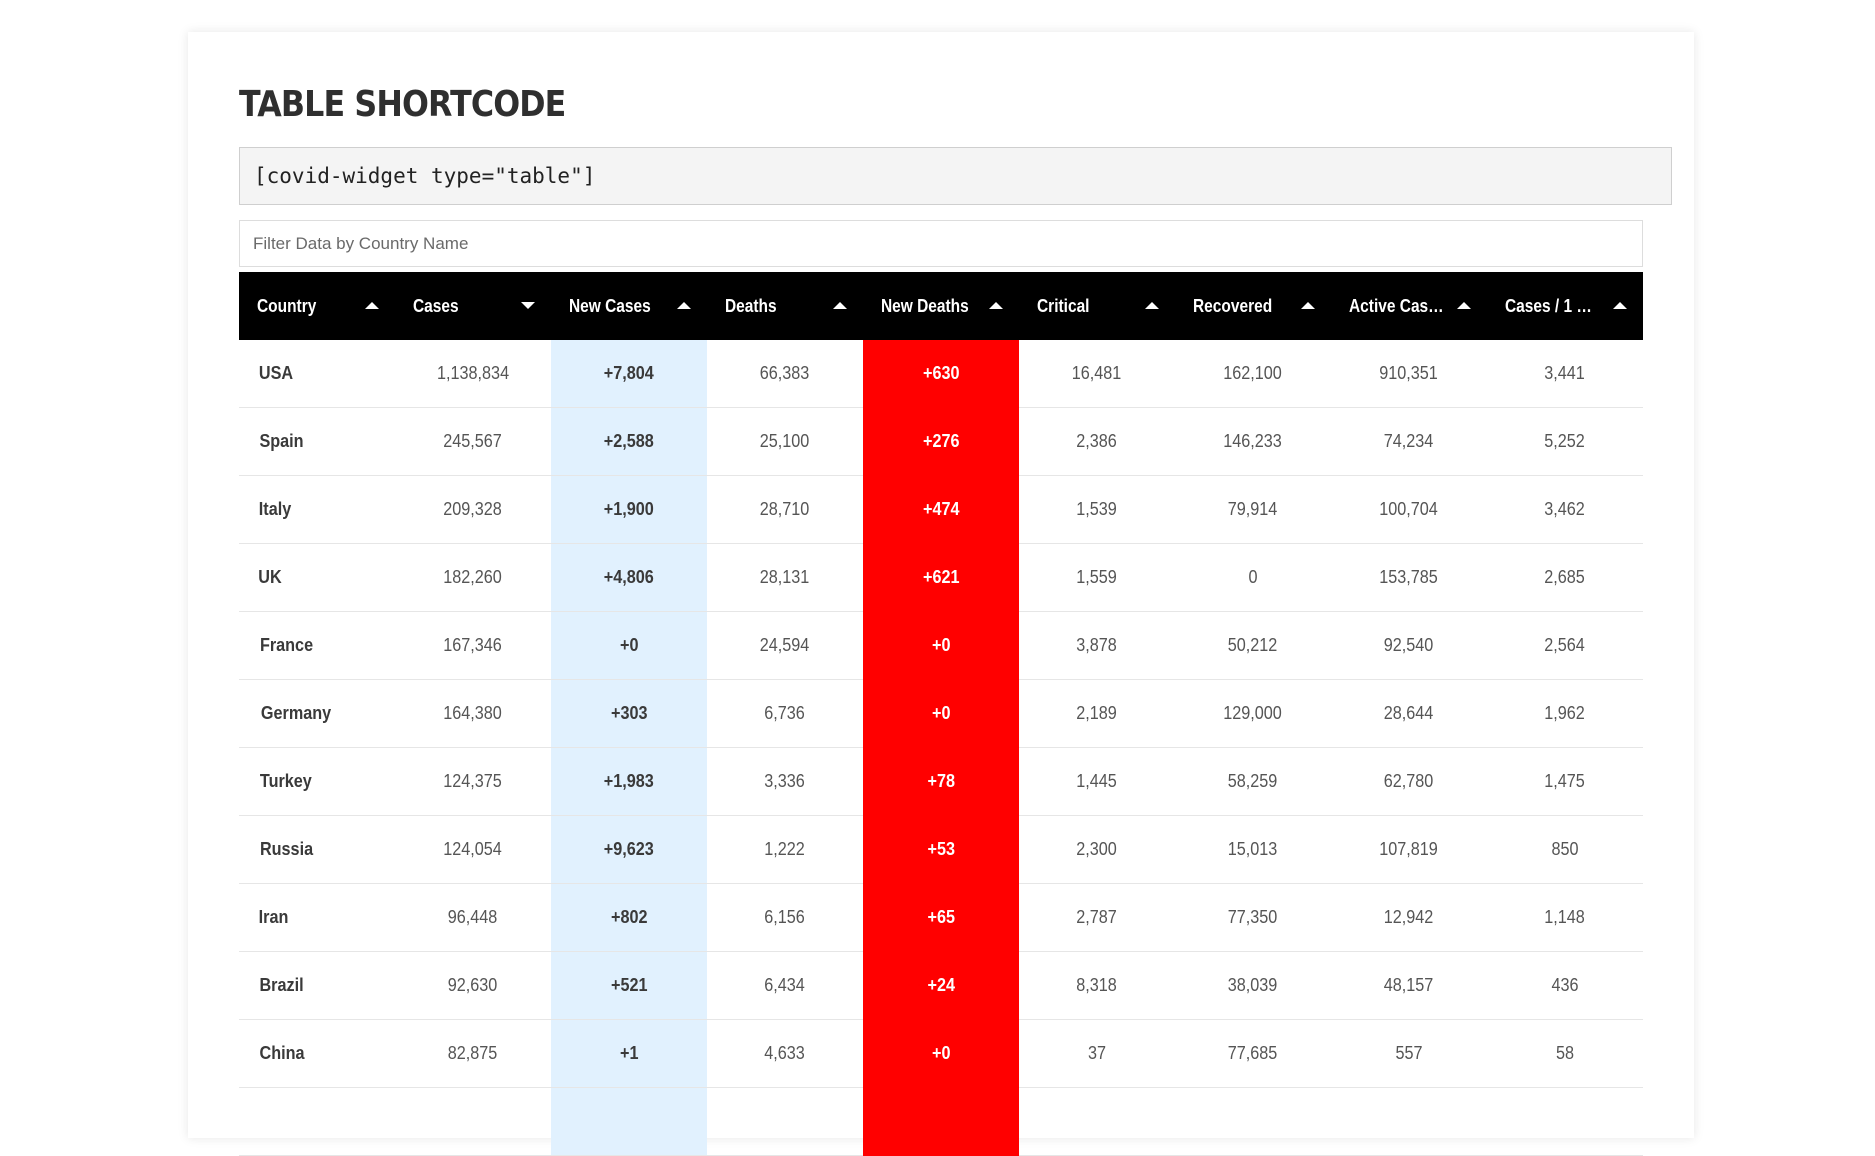 The width and height of the screenshot is (1875, 1156). What do you see at coordinates (785, 645) in the screenshot?
I see `deaths-cell: 24,594` at bounding box center [785, 645].